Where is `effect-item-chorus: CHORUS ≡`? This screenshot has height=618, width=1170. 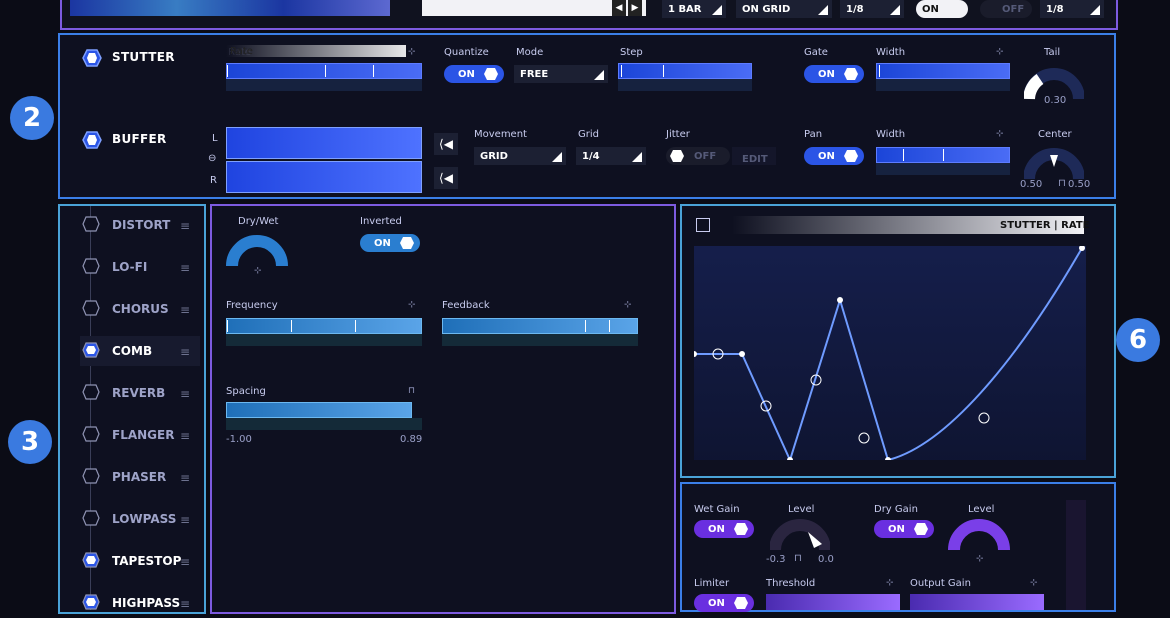 effect-item-chorus: CHORUS ≡ is located at coordinates (140, 309).